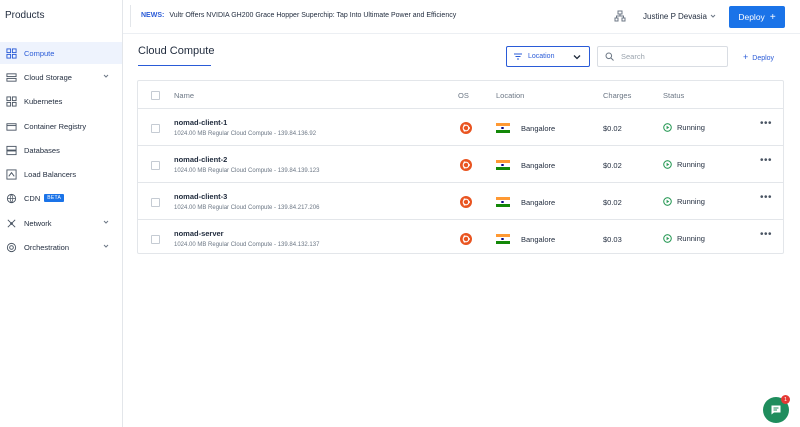 Image resolution: width=800 pixels, height=427 pixels. Describe the element at coordinates (785, 399) in the screenshot. I see `notification-badge: 1` at that location.